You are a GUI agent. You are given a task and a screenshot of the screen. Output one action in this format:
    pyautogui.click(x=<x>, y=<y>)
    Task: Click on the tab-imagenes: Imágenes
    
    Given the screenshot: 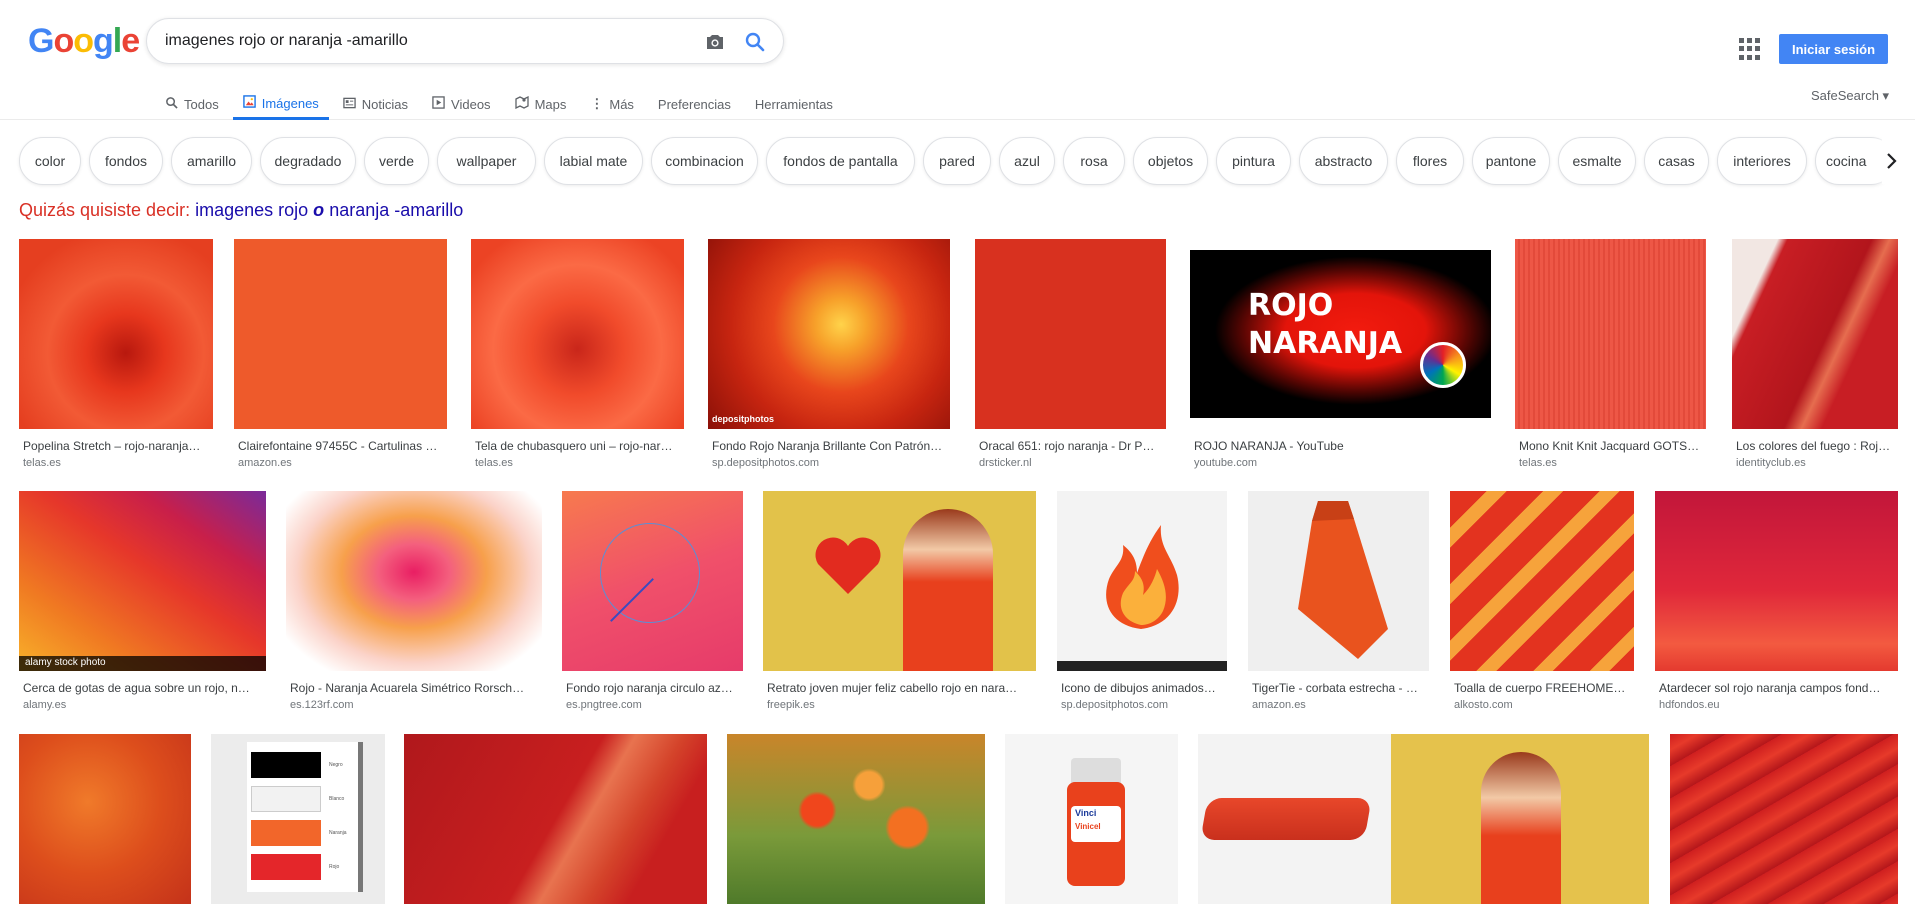 What is the action you would take?
    pyautogui.click(x=280, y=104)
    